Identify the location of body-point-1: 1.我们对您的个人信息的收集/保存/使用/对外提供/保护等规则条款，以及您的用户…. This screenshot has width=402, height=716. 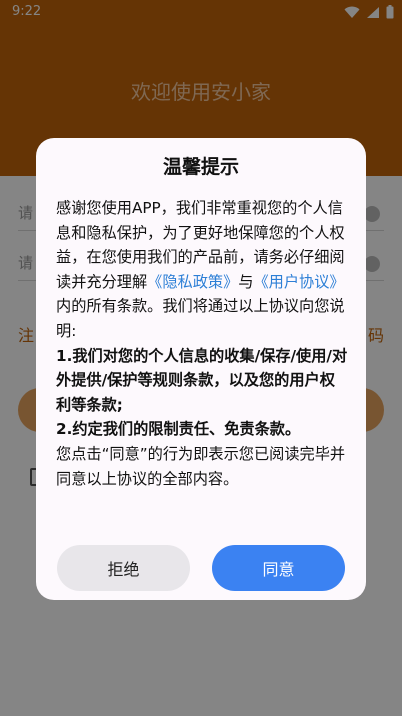
(202, 380).